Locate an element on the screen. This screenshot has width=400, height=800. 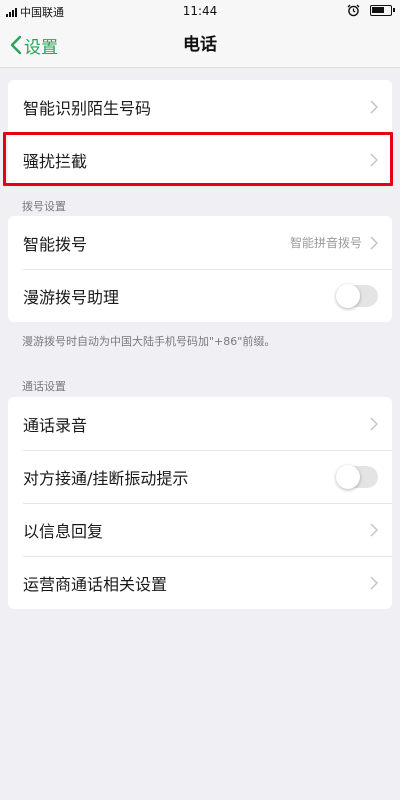
row-label: 通话录音 is located at coordinates (55, 425).